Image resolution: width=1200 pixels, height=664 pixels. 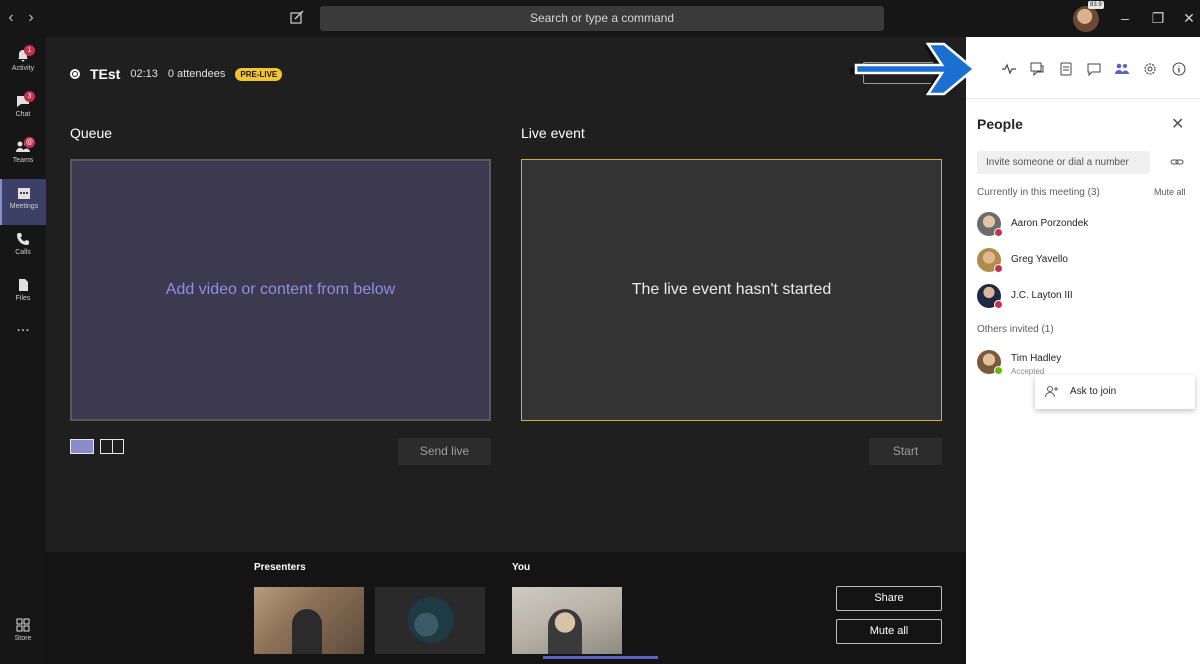 I want to click on single-layout-icon, so click(x=82, y=446).